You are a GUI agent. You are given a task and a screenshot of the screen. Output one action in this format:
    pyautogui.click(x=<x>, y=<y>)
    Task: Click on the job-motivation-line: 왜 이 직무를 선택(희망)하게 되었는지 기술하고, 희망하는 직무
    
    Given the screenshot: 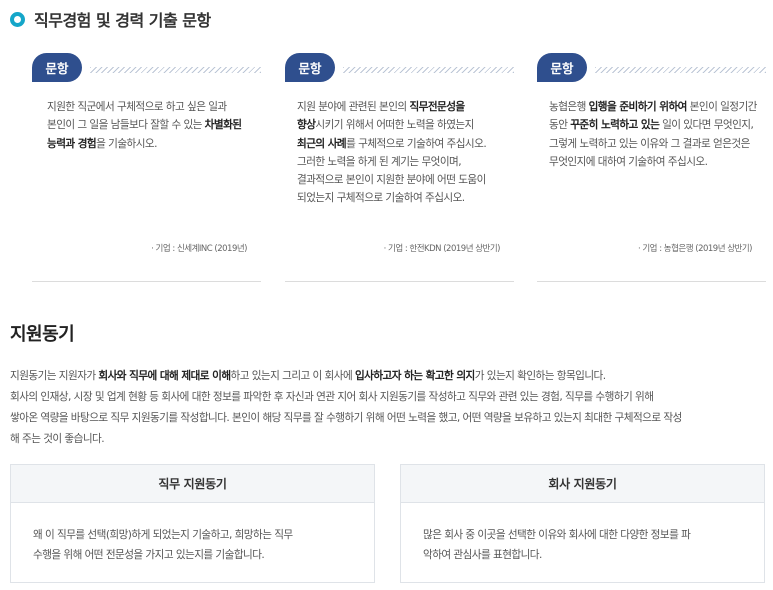 What is the action you would take?
    pyautogui.click(x=163, y=535)
    